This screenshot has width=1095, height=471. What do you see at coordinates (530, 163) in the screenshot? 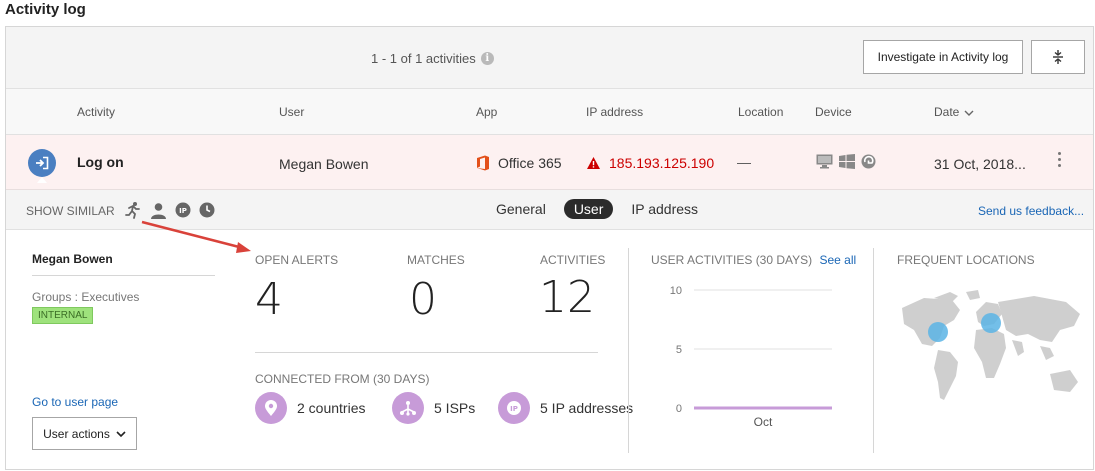
I see `app-name: Office 365` at bounding box center [530, 163].